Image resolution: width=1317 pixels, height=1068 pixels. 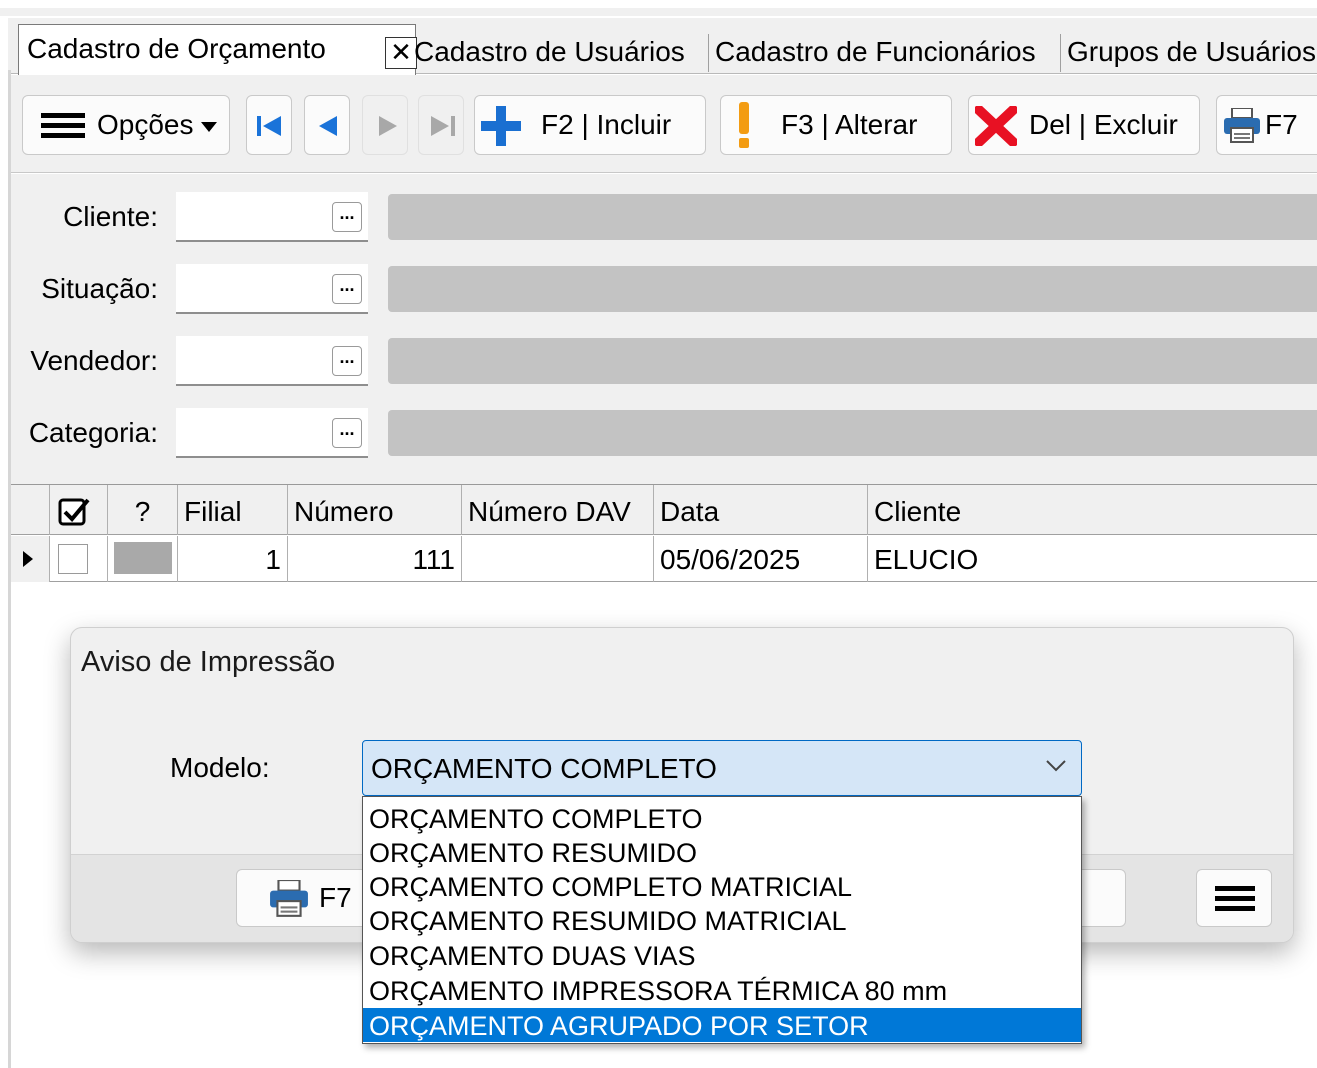 I want to click on print-button: F7, so click(x=1266, y=125).